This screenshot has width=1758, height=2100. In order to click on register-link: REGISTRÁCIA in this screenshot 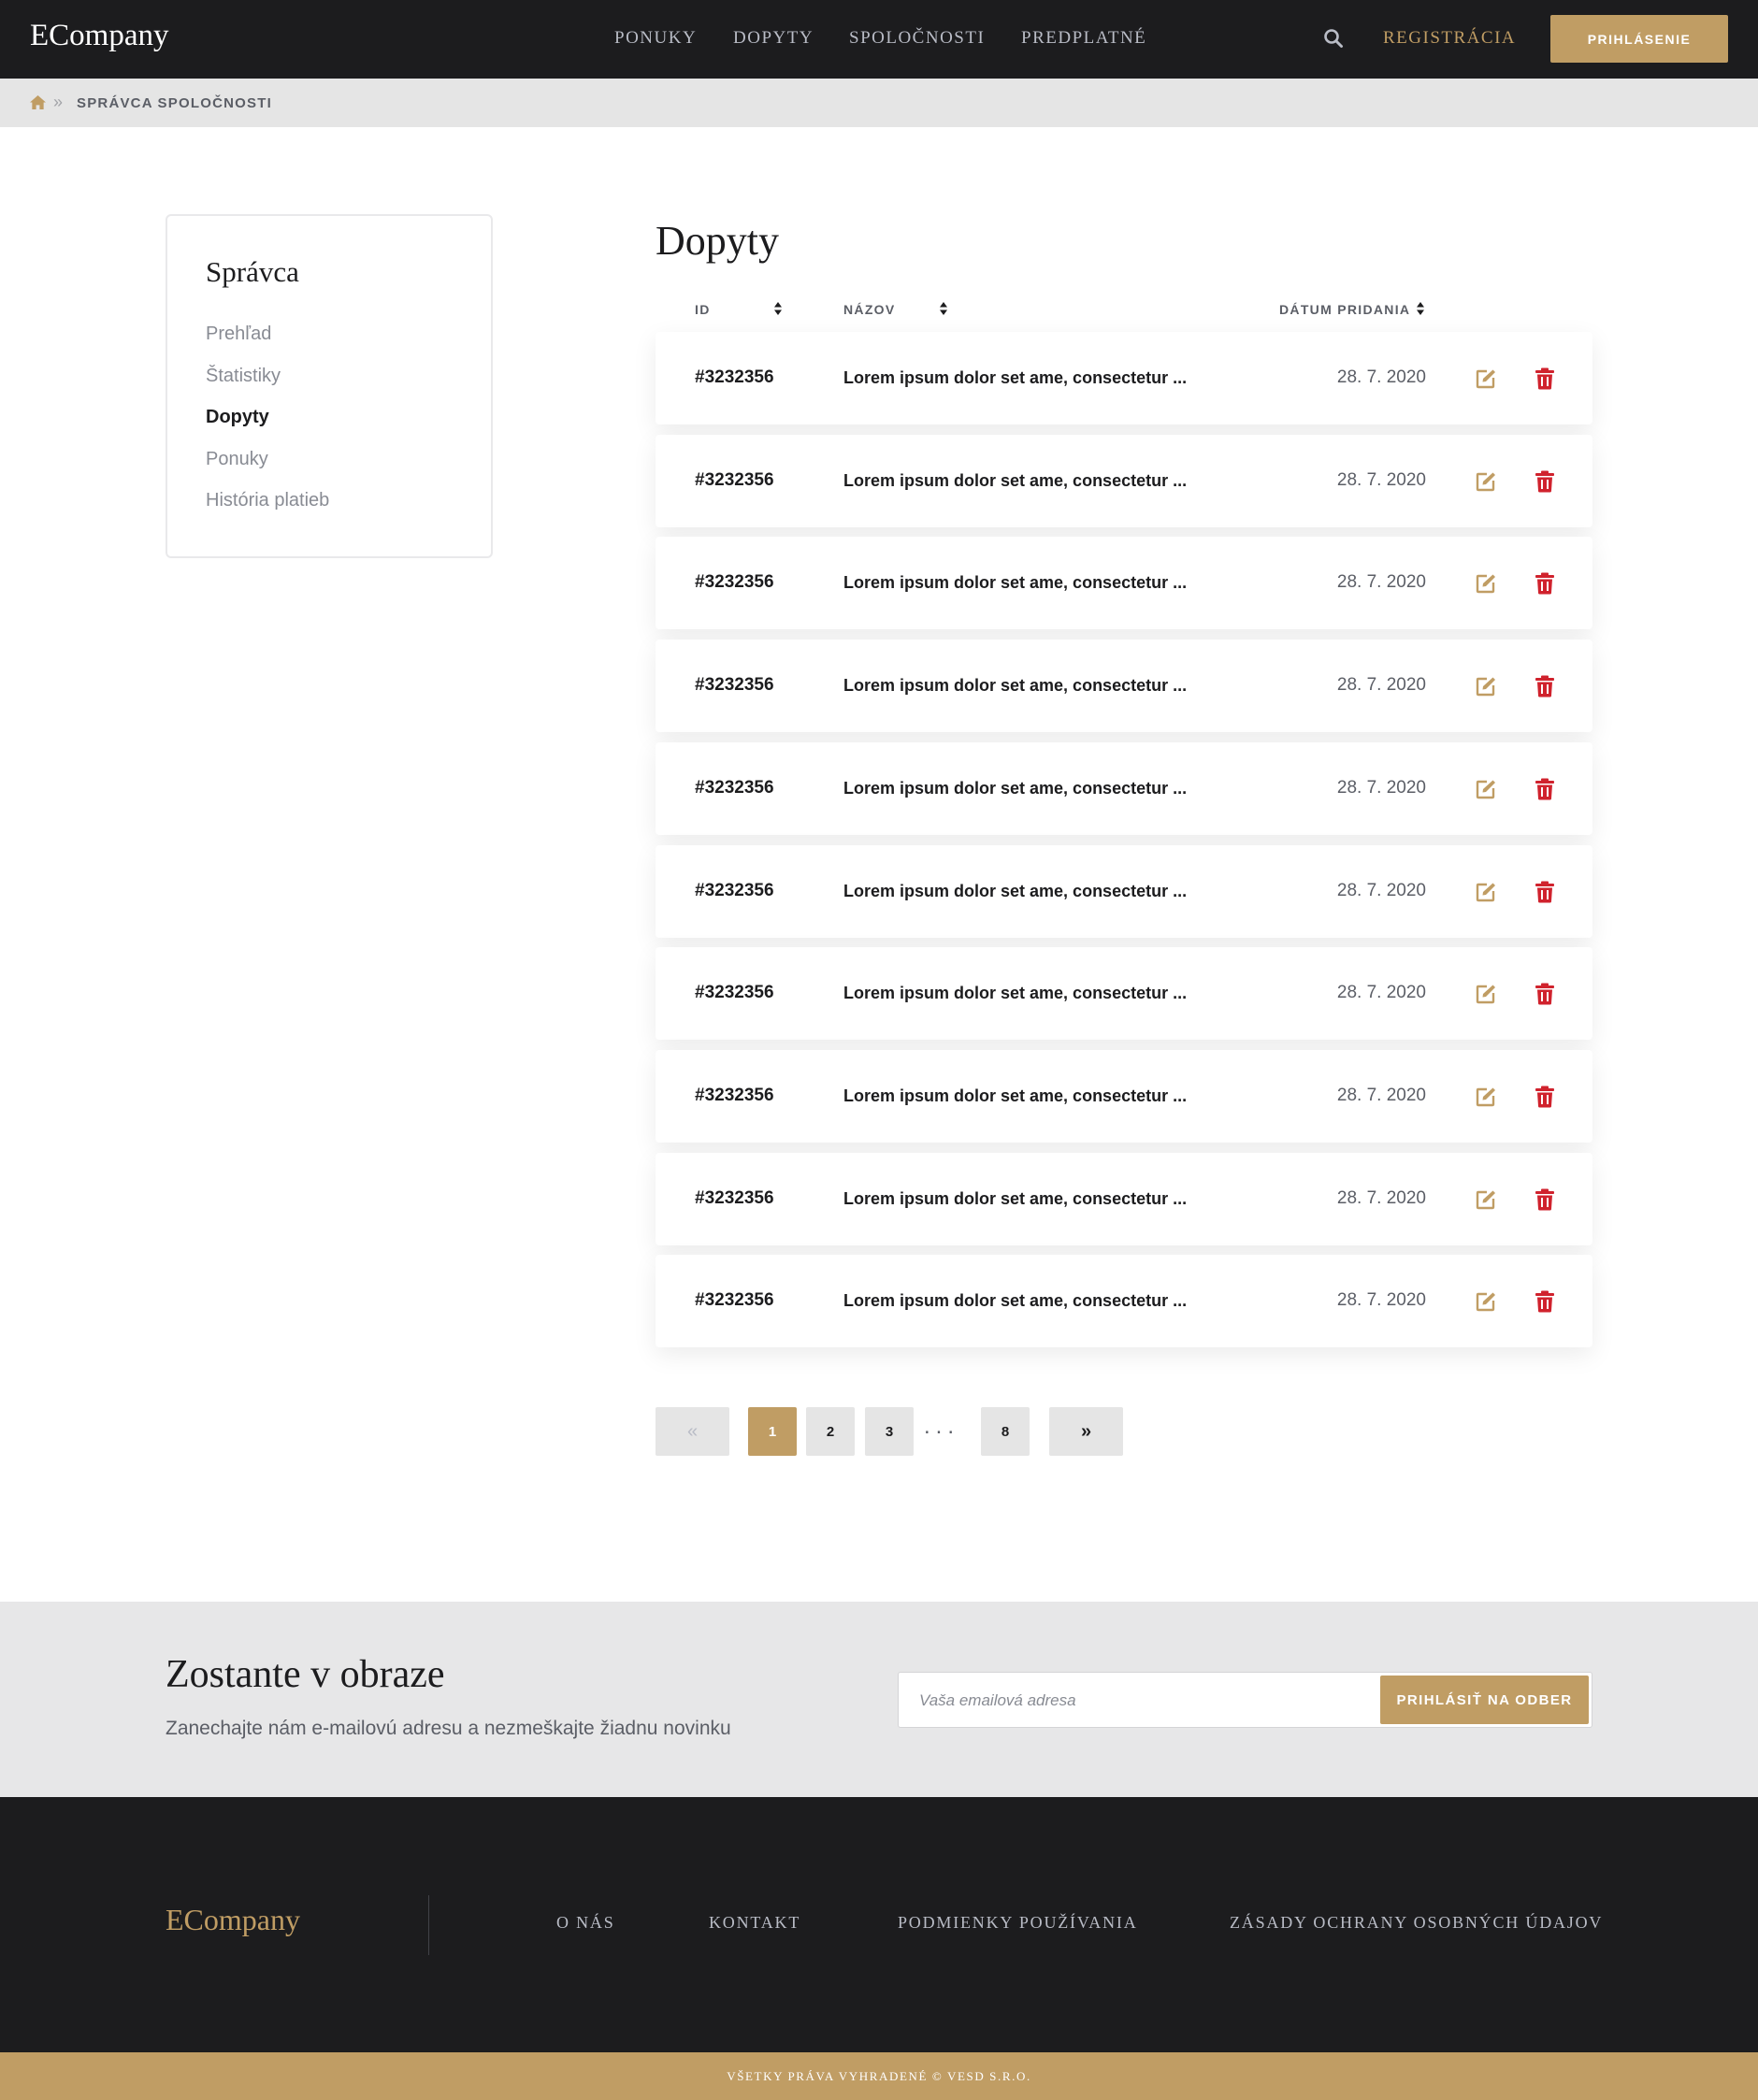, I will do `click(1450, 38)`.